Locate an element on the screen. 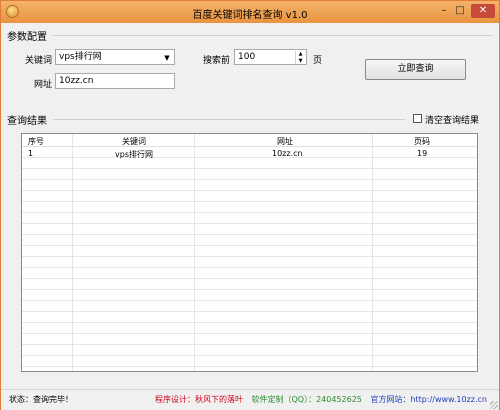 The width and height of the screenshot is (500, 410). search-pages-value: 100 is located at coordinates (247, 57).